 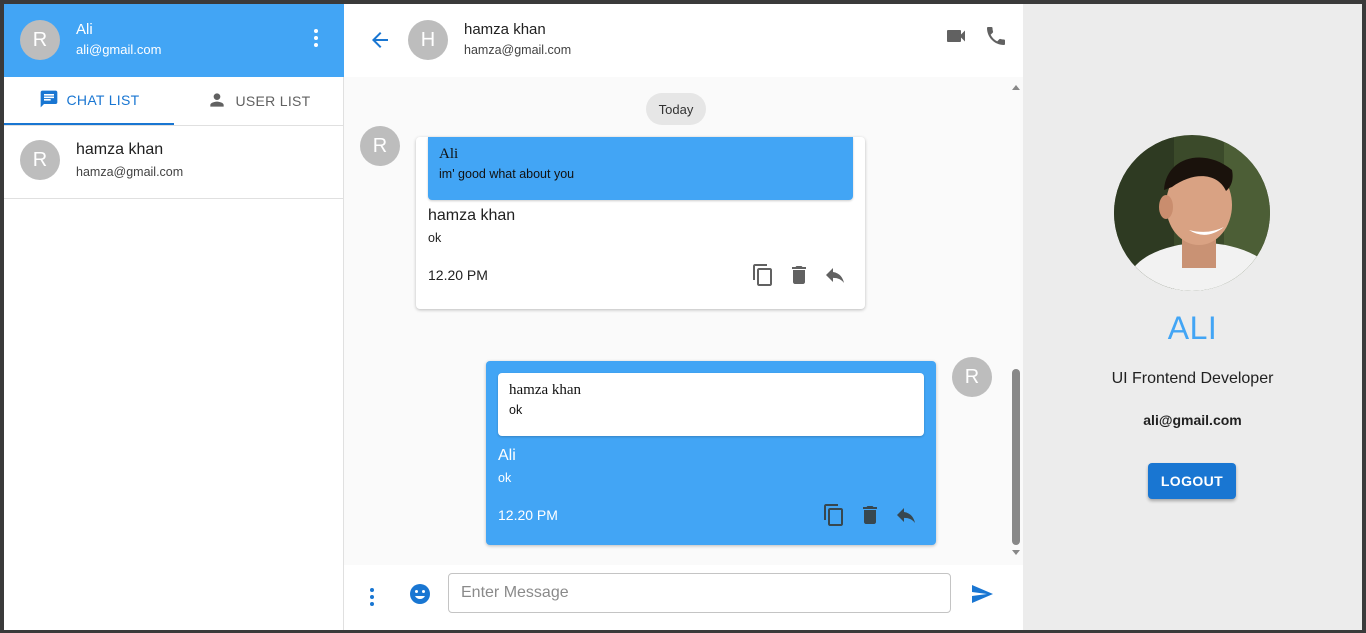 What do you see at coordinates (640, 168) in the screenshot?
I see `quoted-message: Ali im' good what about you` at bounding box center [640, 168].